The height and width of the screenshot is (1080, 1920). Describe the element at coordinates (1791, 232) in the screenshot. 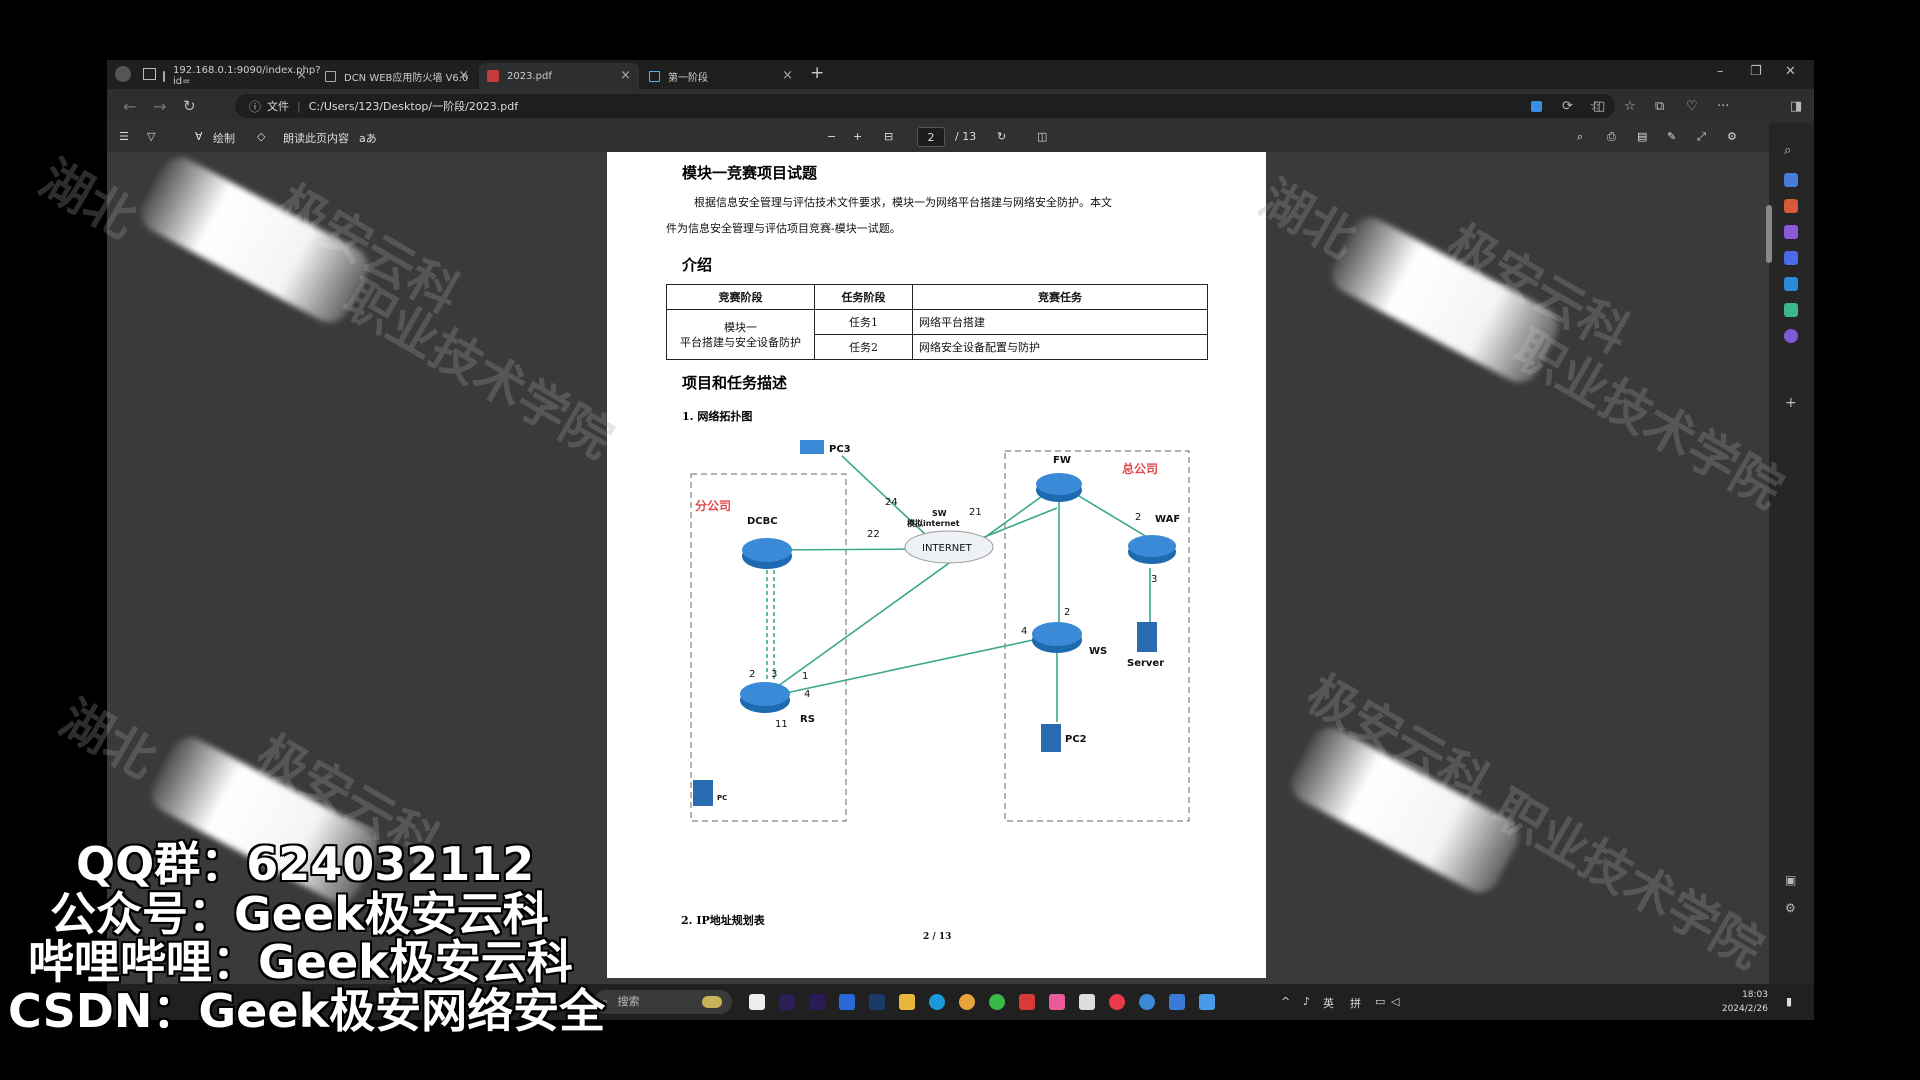

I see `games-icon` at that location.